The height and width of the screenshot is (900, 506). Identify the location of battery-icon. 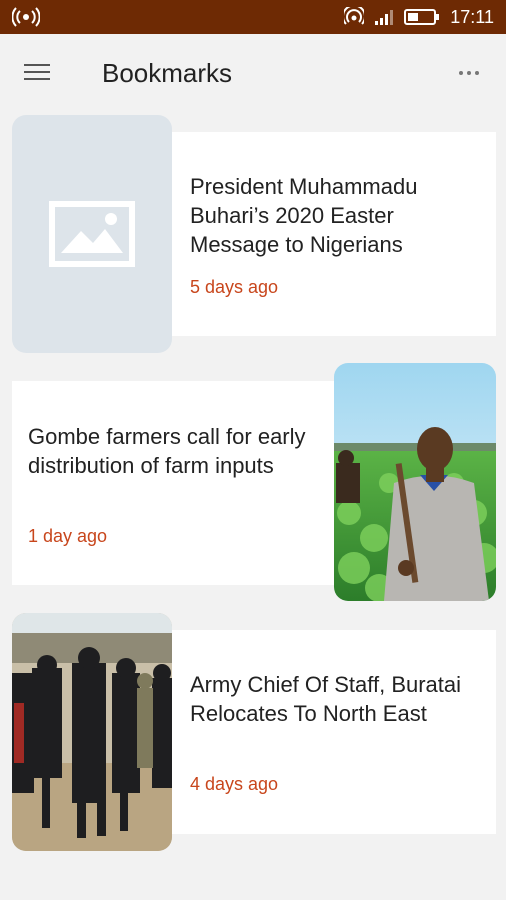
(422, 17).